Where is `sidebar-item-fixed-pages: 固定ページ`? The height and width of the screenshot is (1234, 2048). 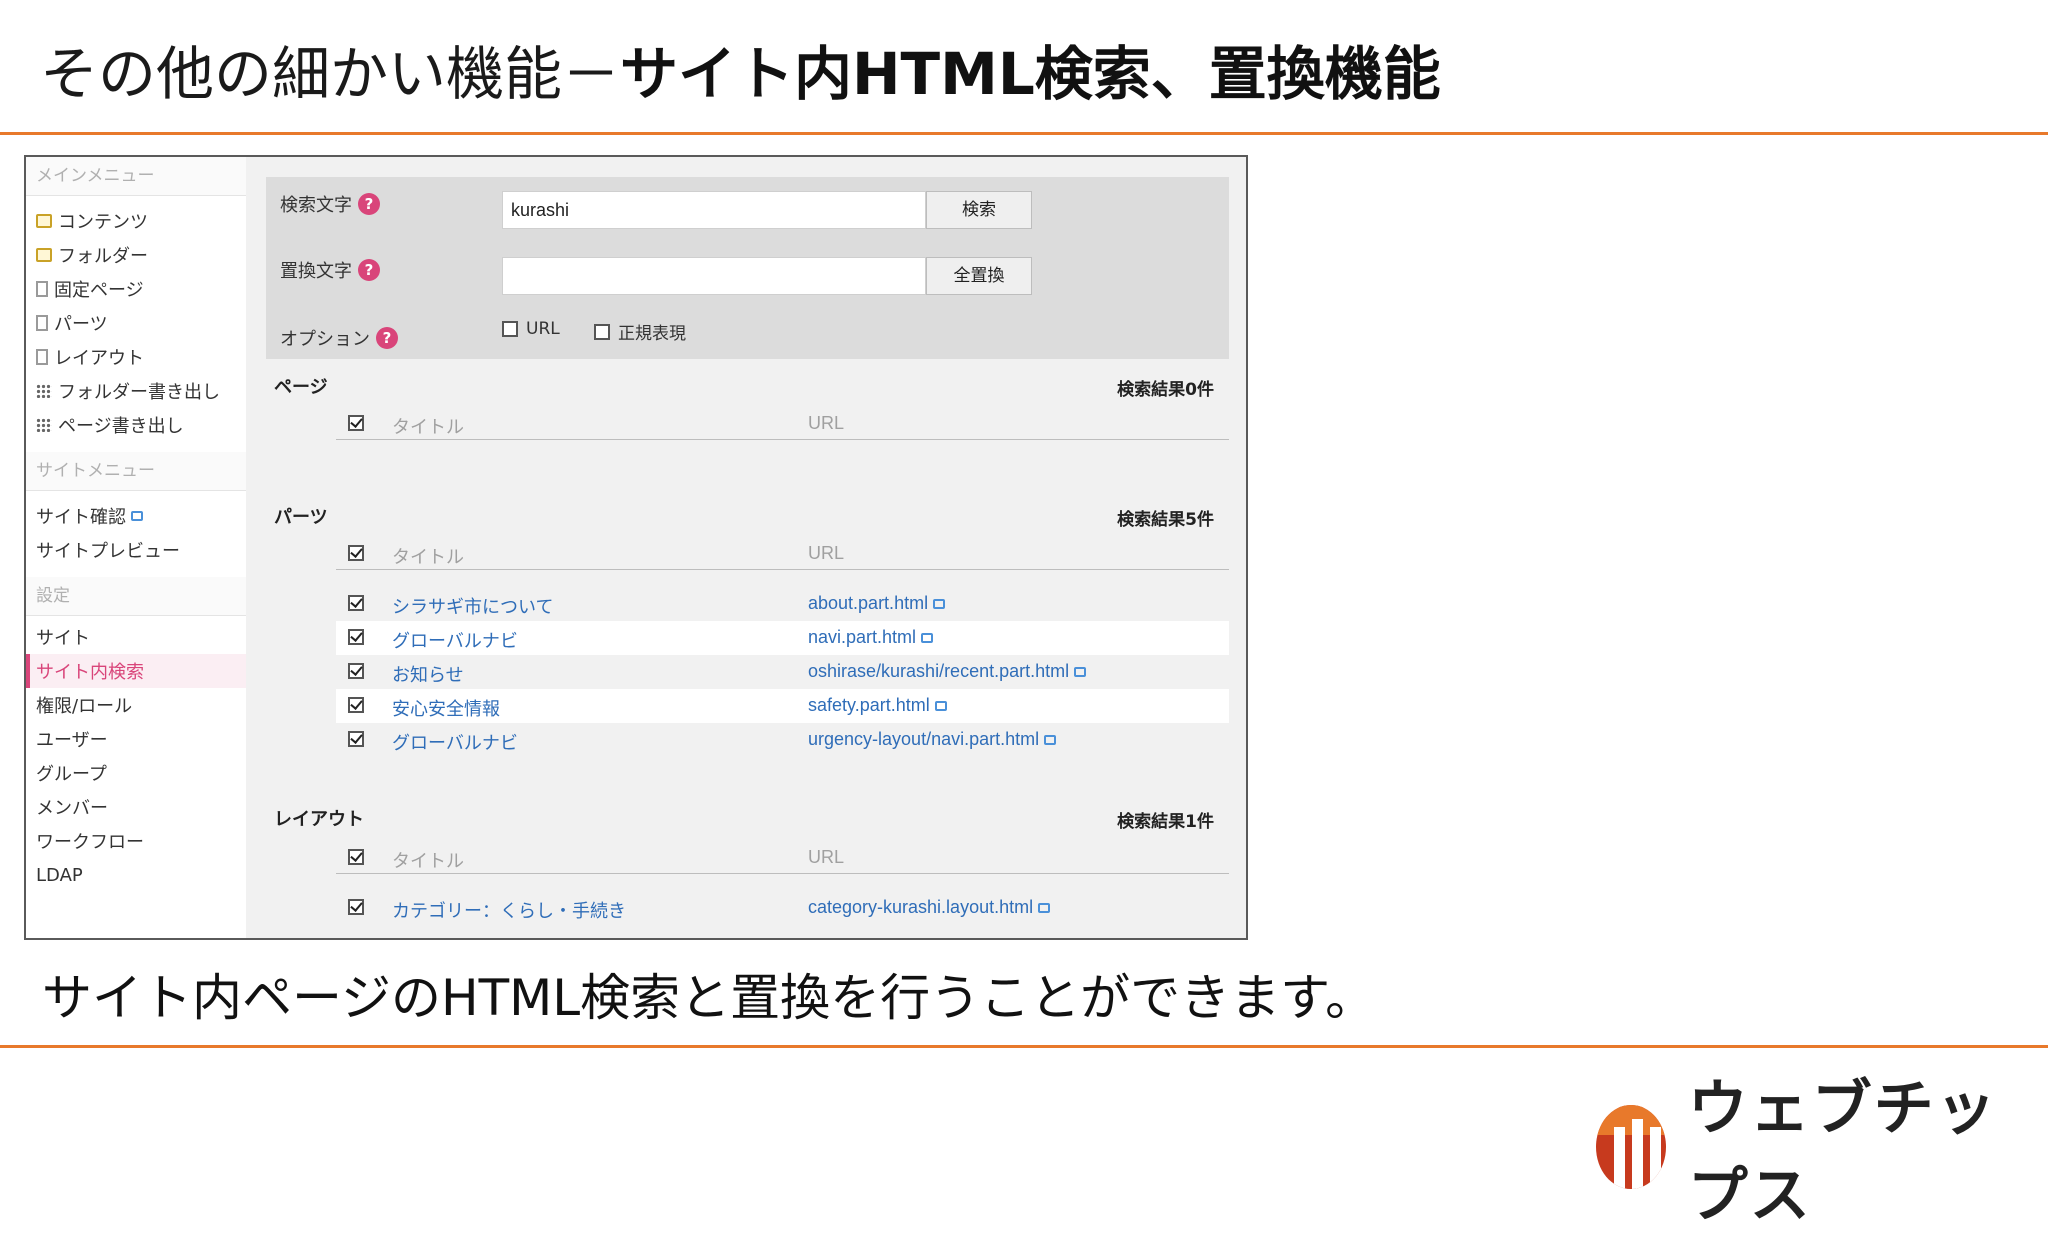 sidebar-item-fixed-pages: 固定ページ is located at coordinates (136, 289).